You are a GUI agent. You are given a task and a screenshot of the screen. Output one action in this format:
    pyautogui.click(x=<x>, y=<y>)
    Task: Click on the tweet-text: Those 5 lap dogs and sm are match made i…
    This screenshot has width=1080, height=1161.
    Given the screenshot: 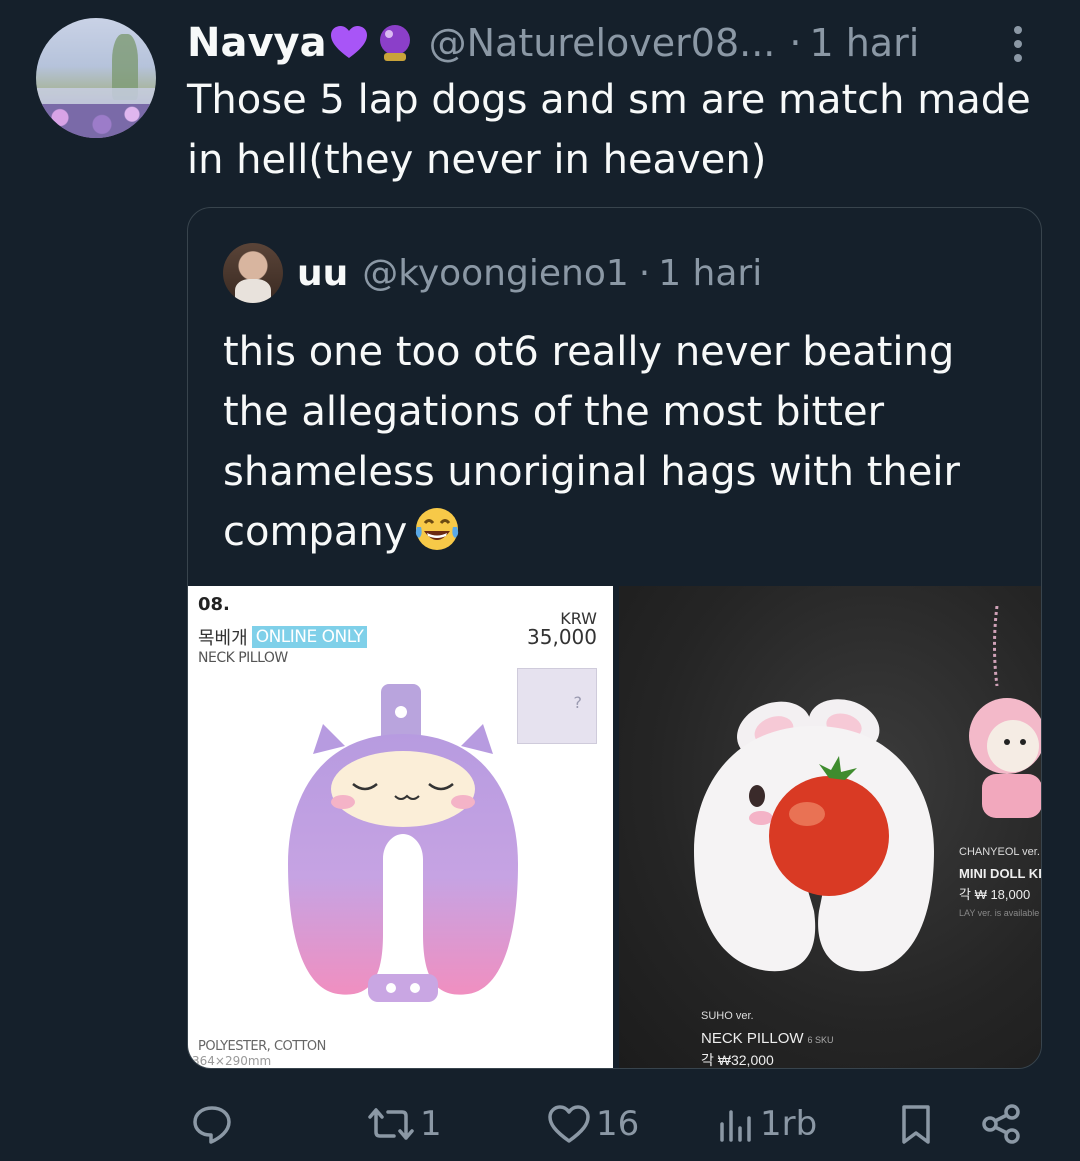 What is the action you would take?
    pyautogui.click(x=609, y=130)
    